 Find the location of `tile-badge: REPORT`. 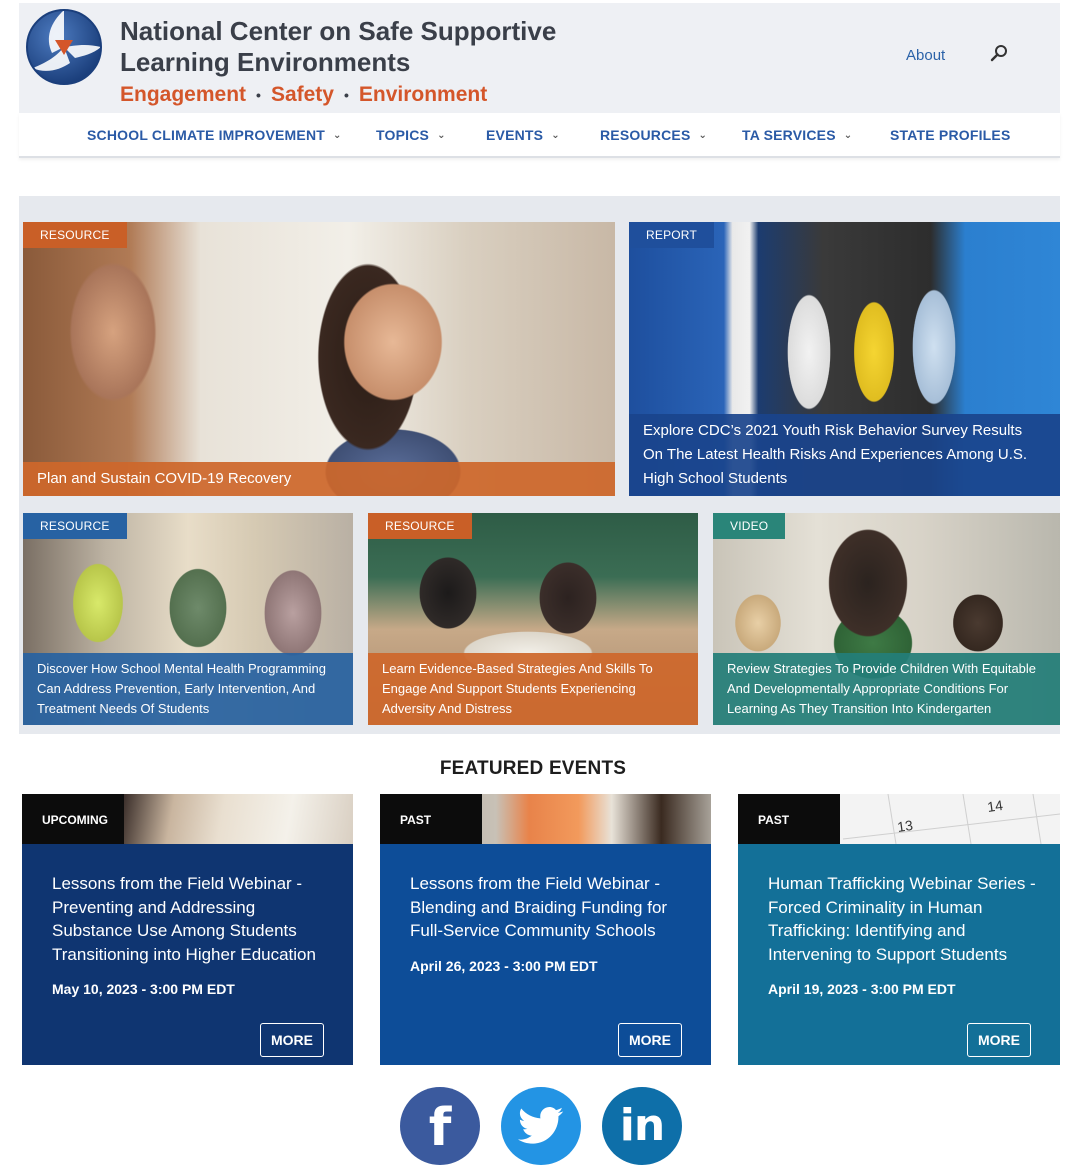

tile-badge: REPORT is located at coordinates (671, 235).